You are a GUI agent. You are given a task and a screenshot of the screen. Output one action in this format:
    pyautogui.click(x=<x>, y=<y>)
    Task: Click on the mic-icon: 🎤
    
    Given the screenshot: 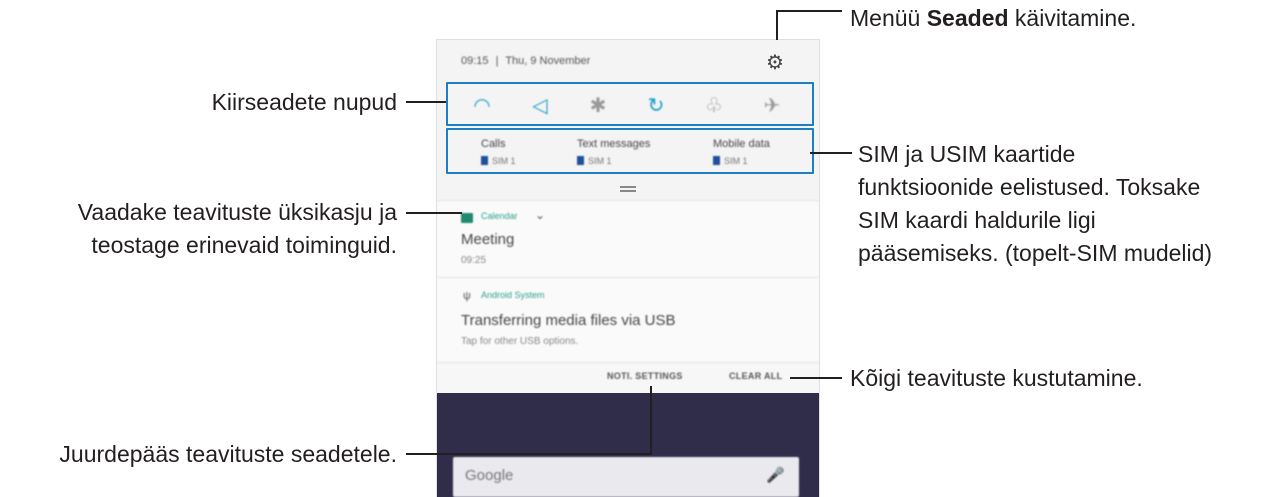 What is the action you would take?
    pyautogui.click(x=775, y=475)
    